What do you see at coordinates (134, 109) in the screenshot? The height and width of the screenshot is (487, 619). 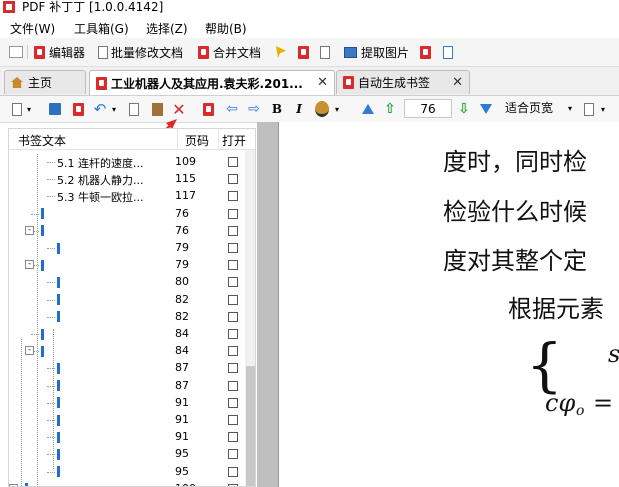 I see `copy-icon` at bounding box center [134, 109].